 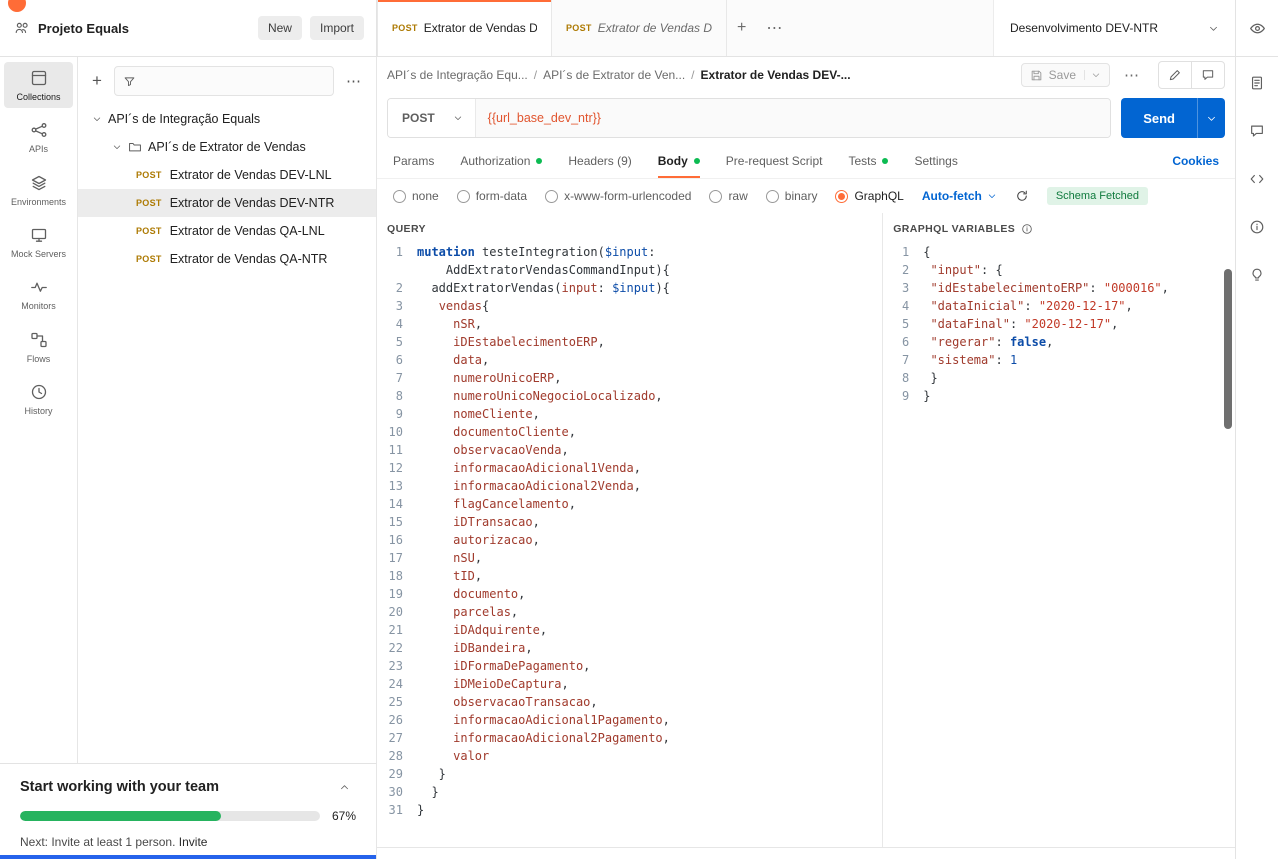 What do you see at coordinates (39, 340) in the screenshot?
I see `flows-icon` at bounding box center [39, 340].